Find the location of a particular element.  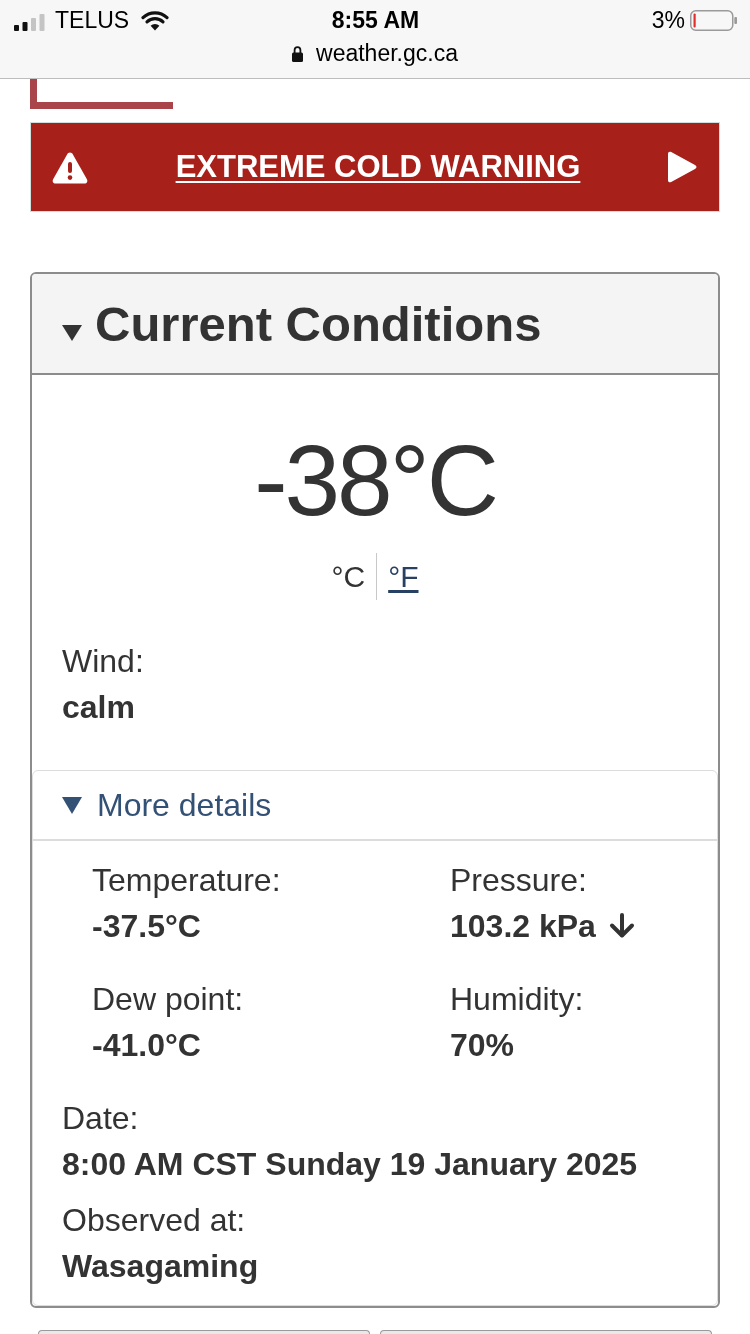

address-text: weather.gc.ca is located at coordinates (387, 53).